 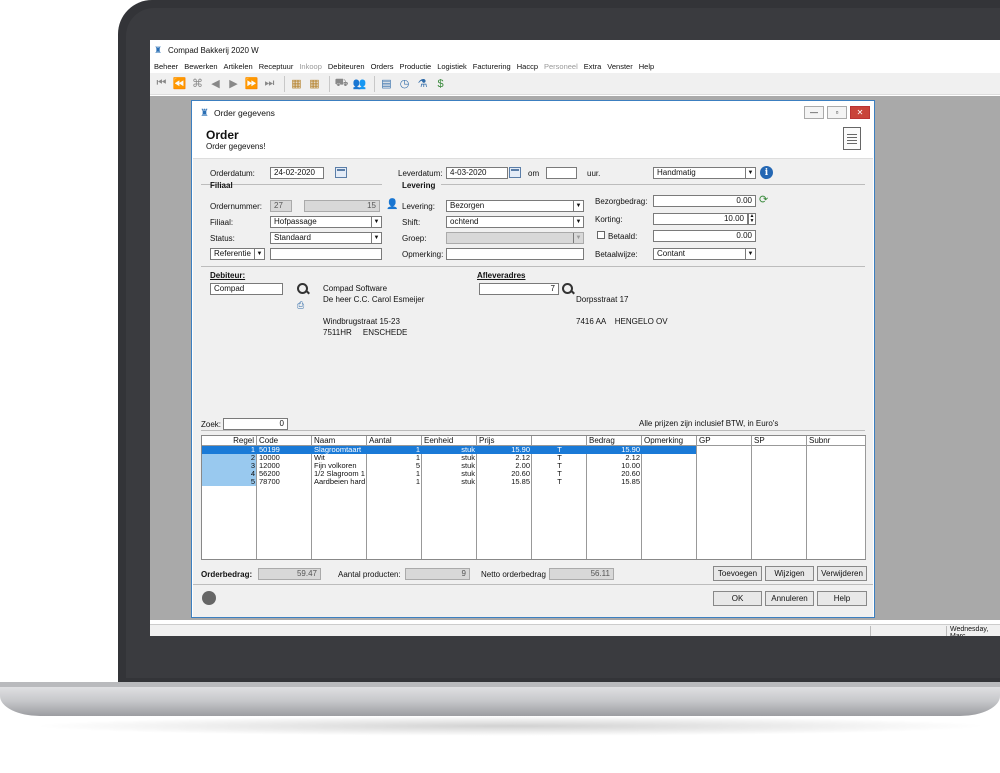 I want to click on levering-select: Bezorgen ▼, so click(x=515, y=206).